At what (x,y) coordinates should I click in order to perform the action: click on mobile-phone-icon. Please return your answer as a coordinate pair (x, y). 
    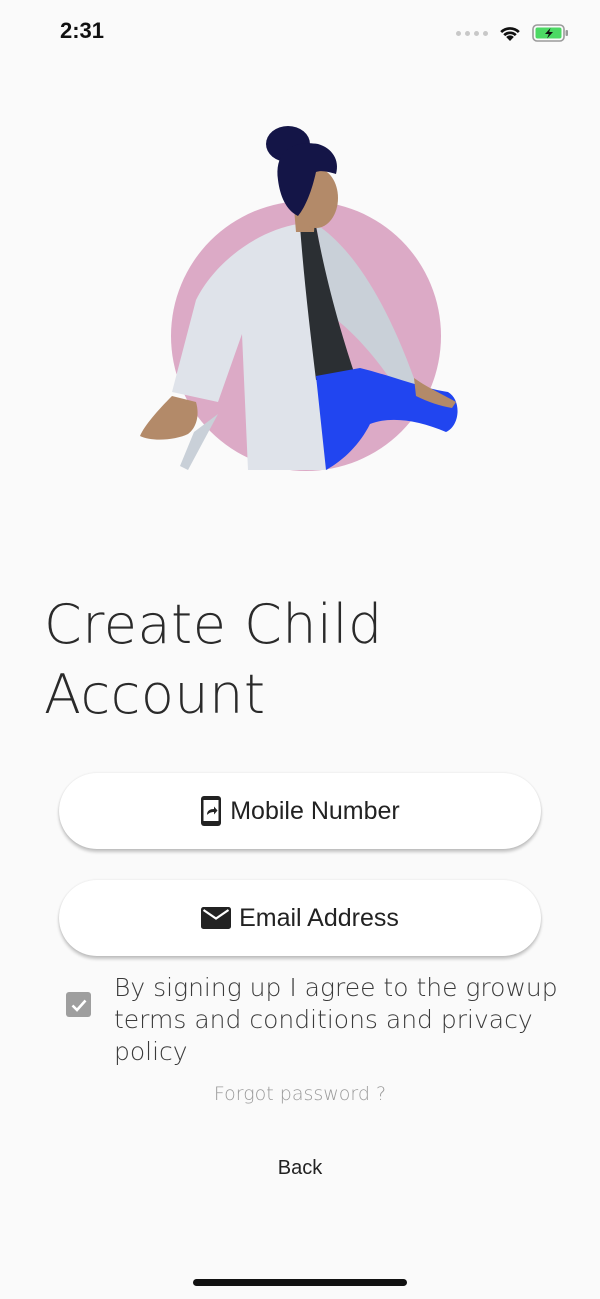
    Looking at the image, I should click on (211, 811).